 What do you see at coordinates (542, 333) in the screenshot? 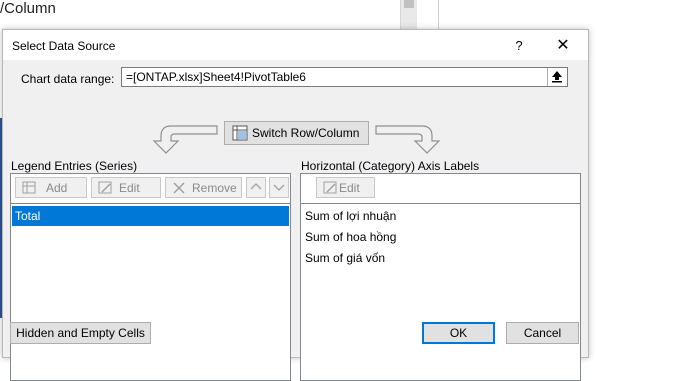
I see `cancel-button: Cancel` at bounding box center [542, 333].